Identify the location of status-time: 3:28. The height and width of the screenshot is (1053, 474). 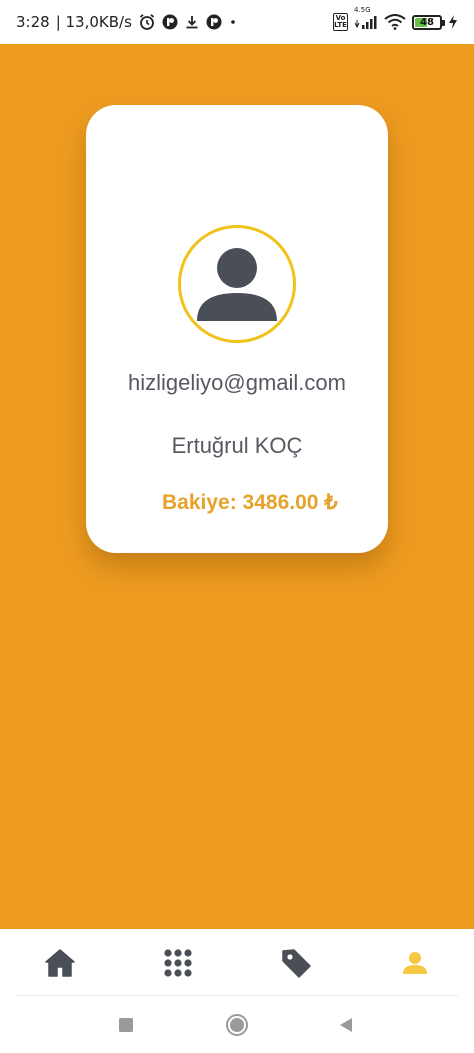
(33, 22).